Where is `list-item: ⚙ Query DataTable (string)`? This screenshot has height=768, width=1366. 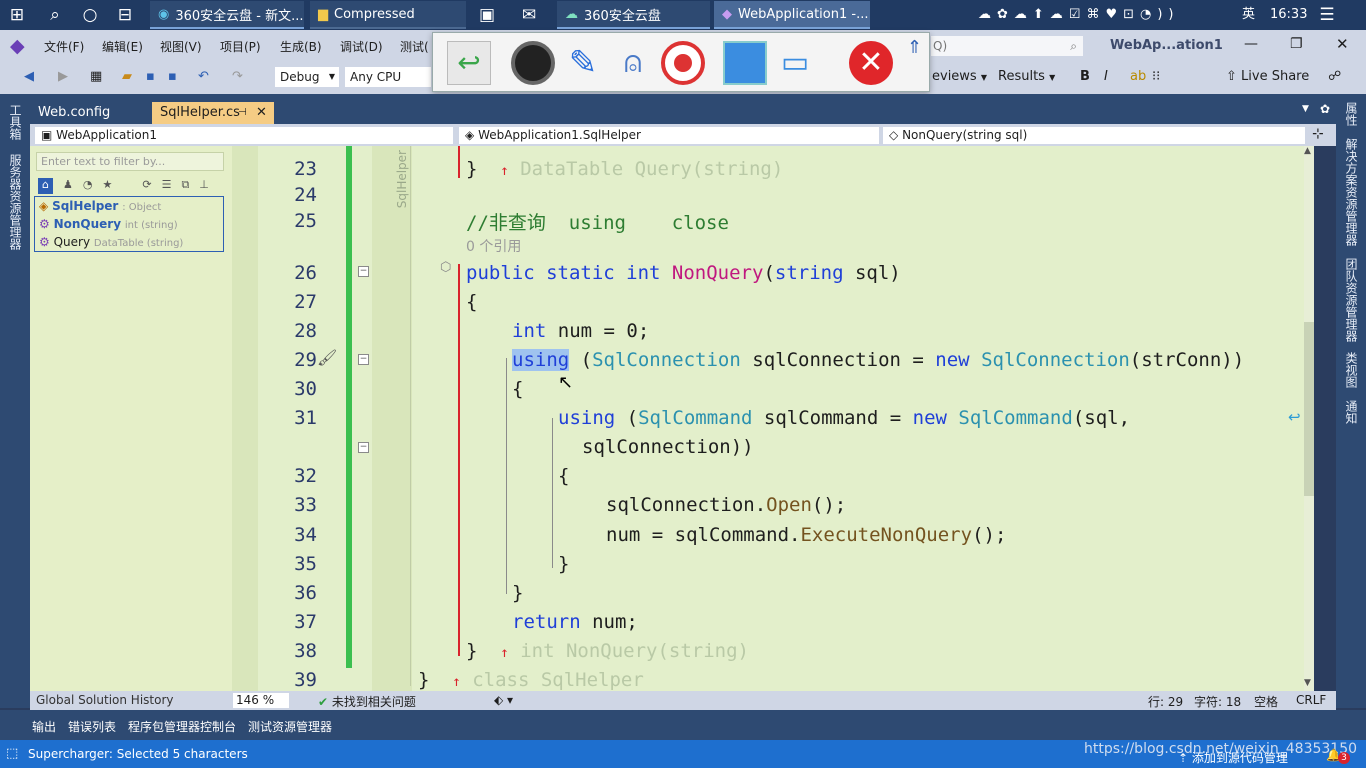
list-item: ⚙ Query DataTable (string) is located at coordinates (111, 242).